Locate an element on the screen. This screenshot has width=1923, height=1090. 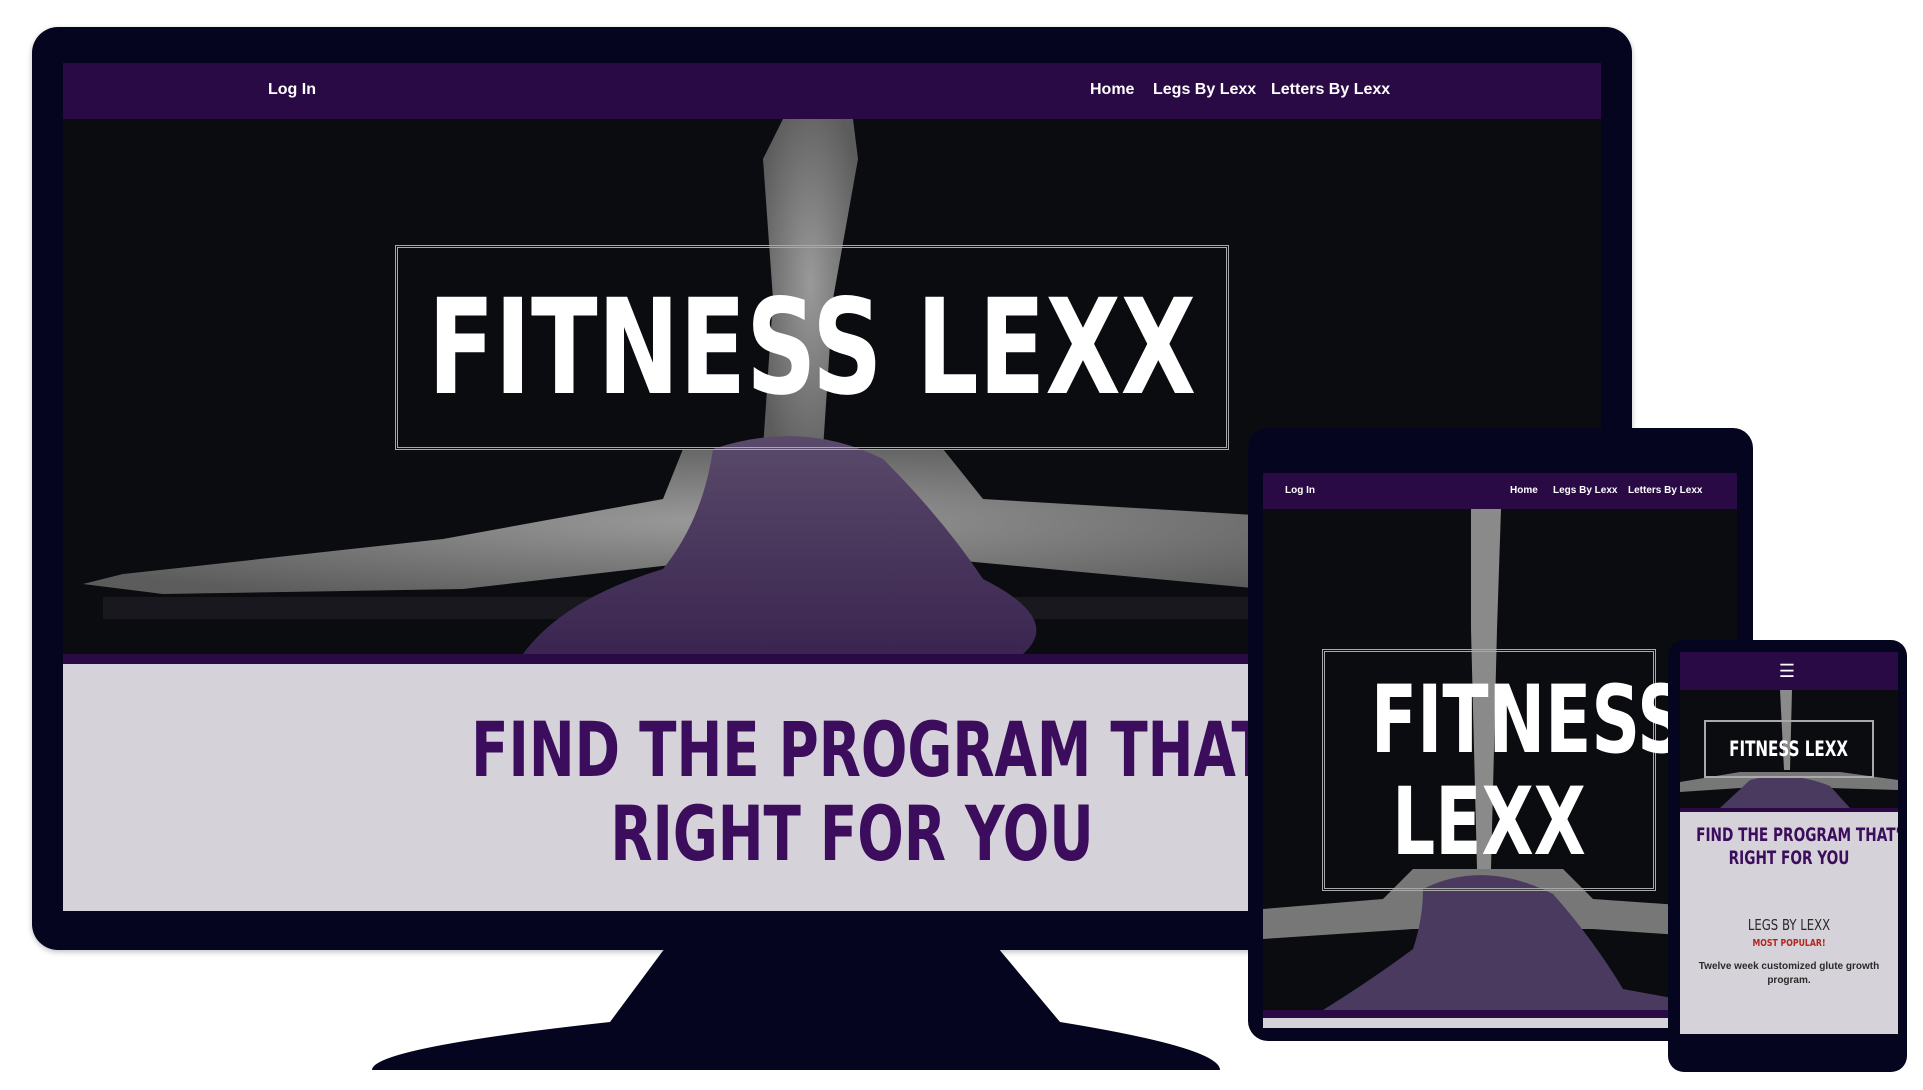
tablet-nav-legs-link: Legs By Lexx is located at coordinates (1585, 490).